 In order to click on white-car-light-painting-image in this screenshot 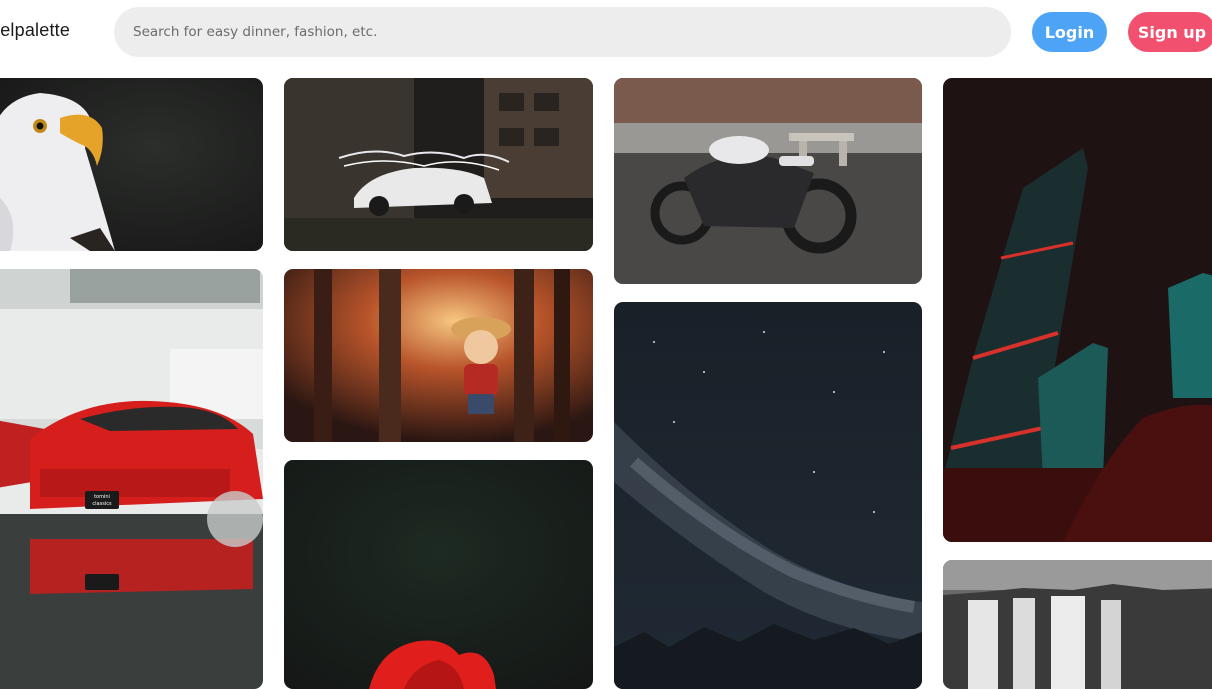, I will do `click(438, 164)`.